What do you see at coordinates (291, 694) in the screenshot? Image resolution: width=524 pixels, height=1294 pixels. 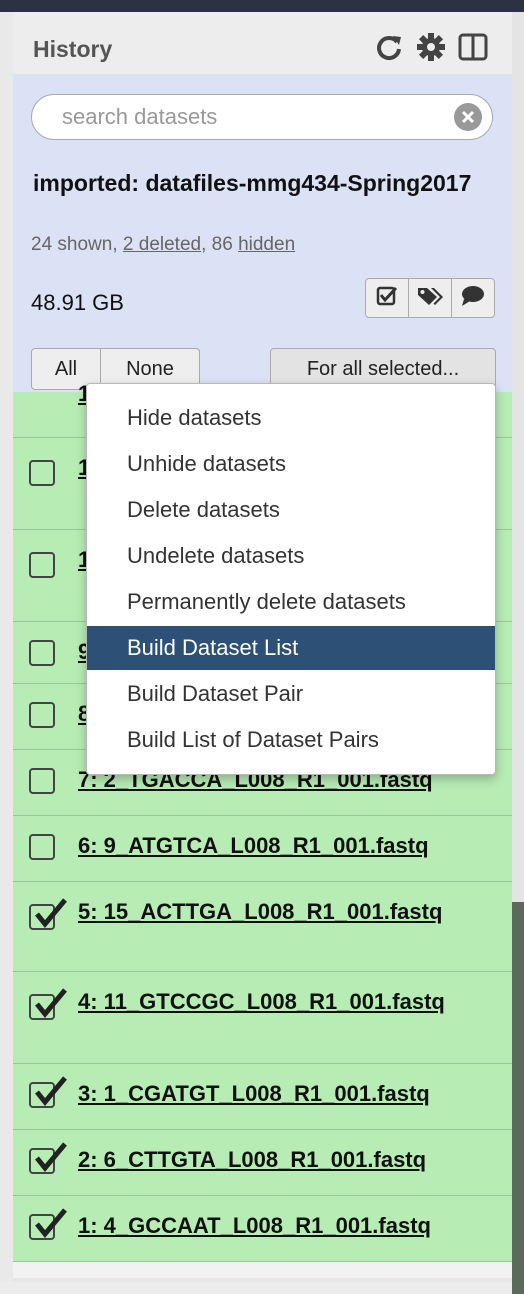 I see `menu-item: Build Dataset Pair` at bounding box center [291, 694].